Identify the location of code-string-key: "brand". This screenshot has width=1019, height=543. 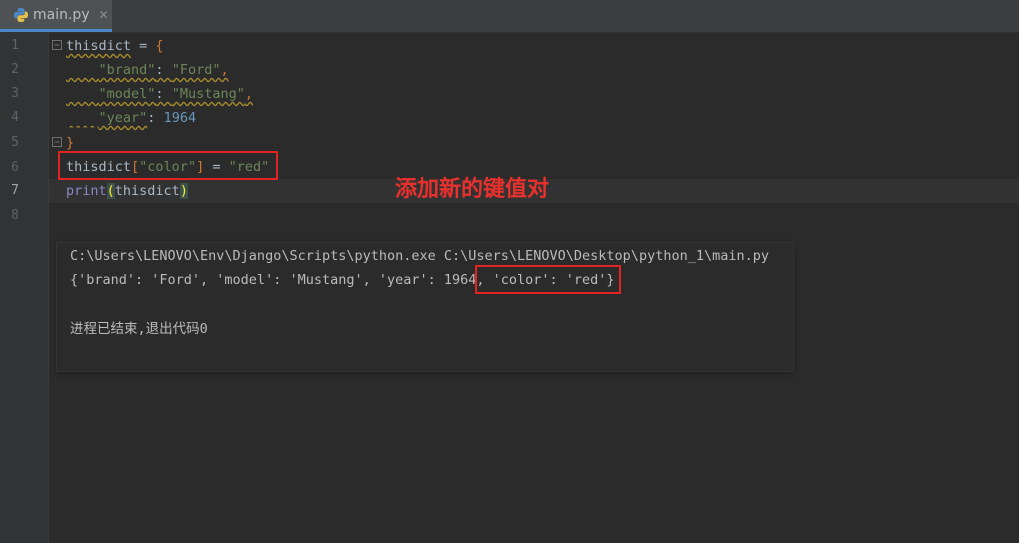
(127, 70).